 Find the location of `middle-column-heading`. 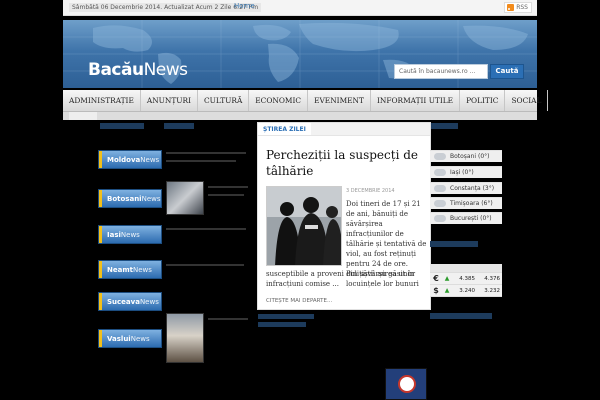

middle-column-heading is located at coordinates (179, 126).